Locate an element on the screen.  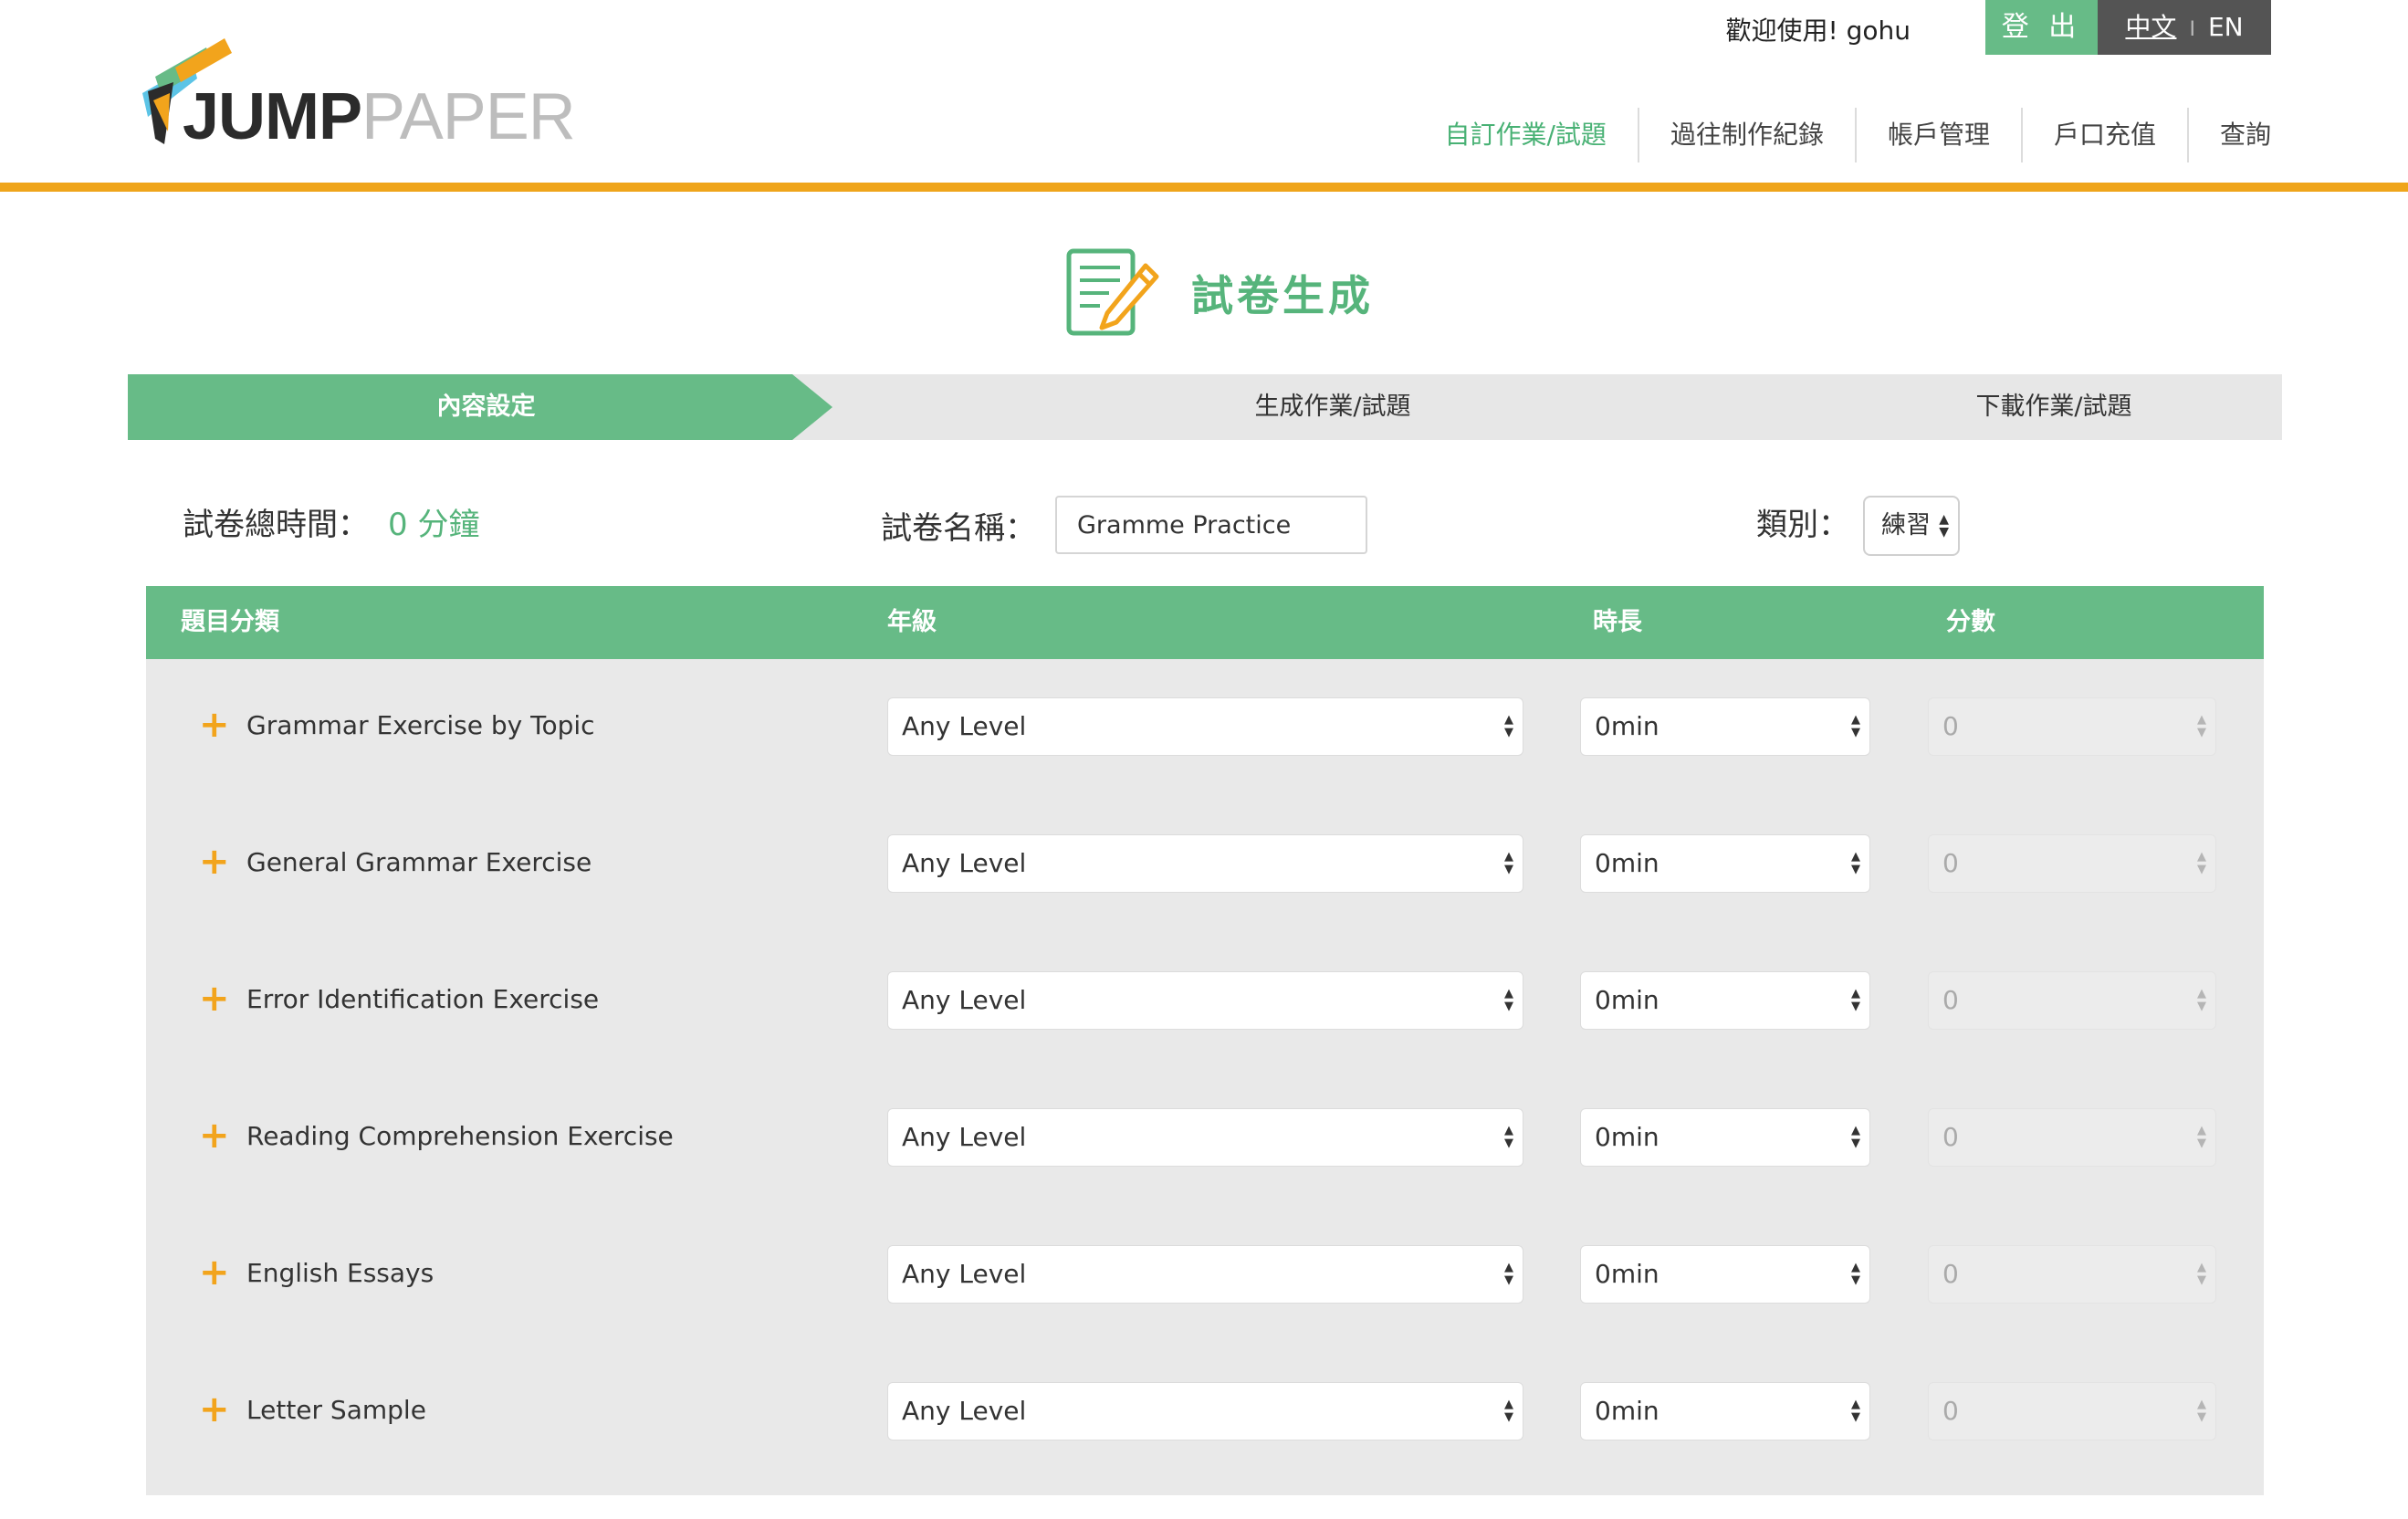
main-nav: 自訂作業/試題 過往制作紀錄 帳戶管理 戶口充值 查詢 is located at coordinates (1843, 135).